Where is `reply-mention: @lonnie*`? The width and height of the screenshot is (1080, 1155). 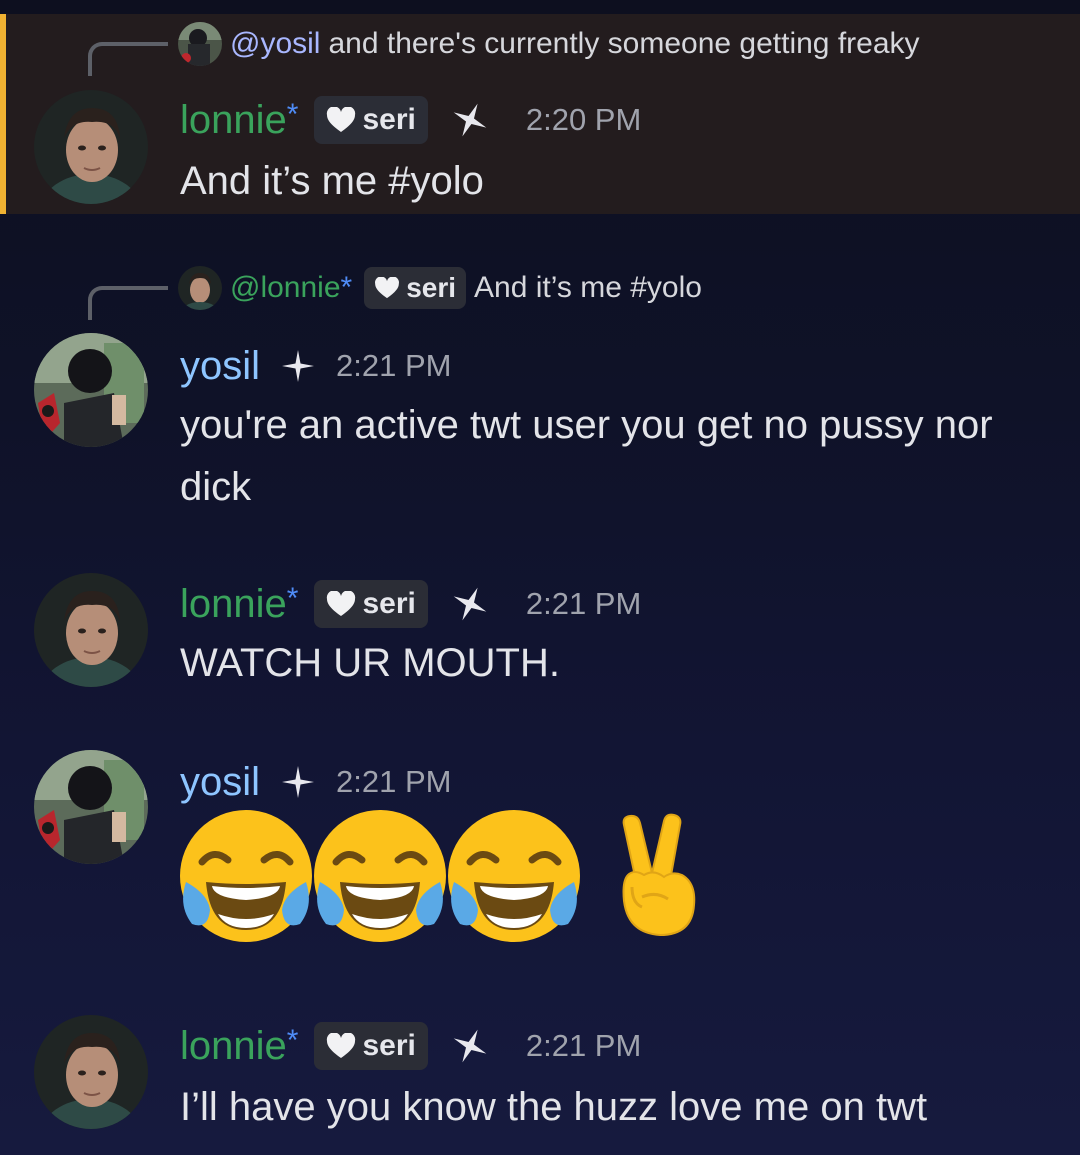 reply-mention: @lonnie* is located at coordinates (291, 288).